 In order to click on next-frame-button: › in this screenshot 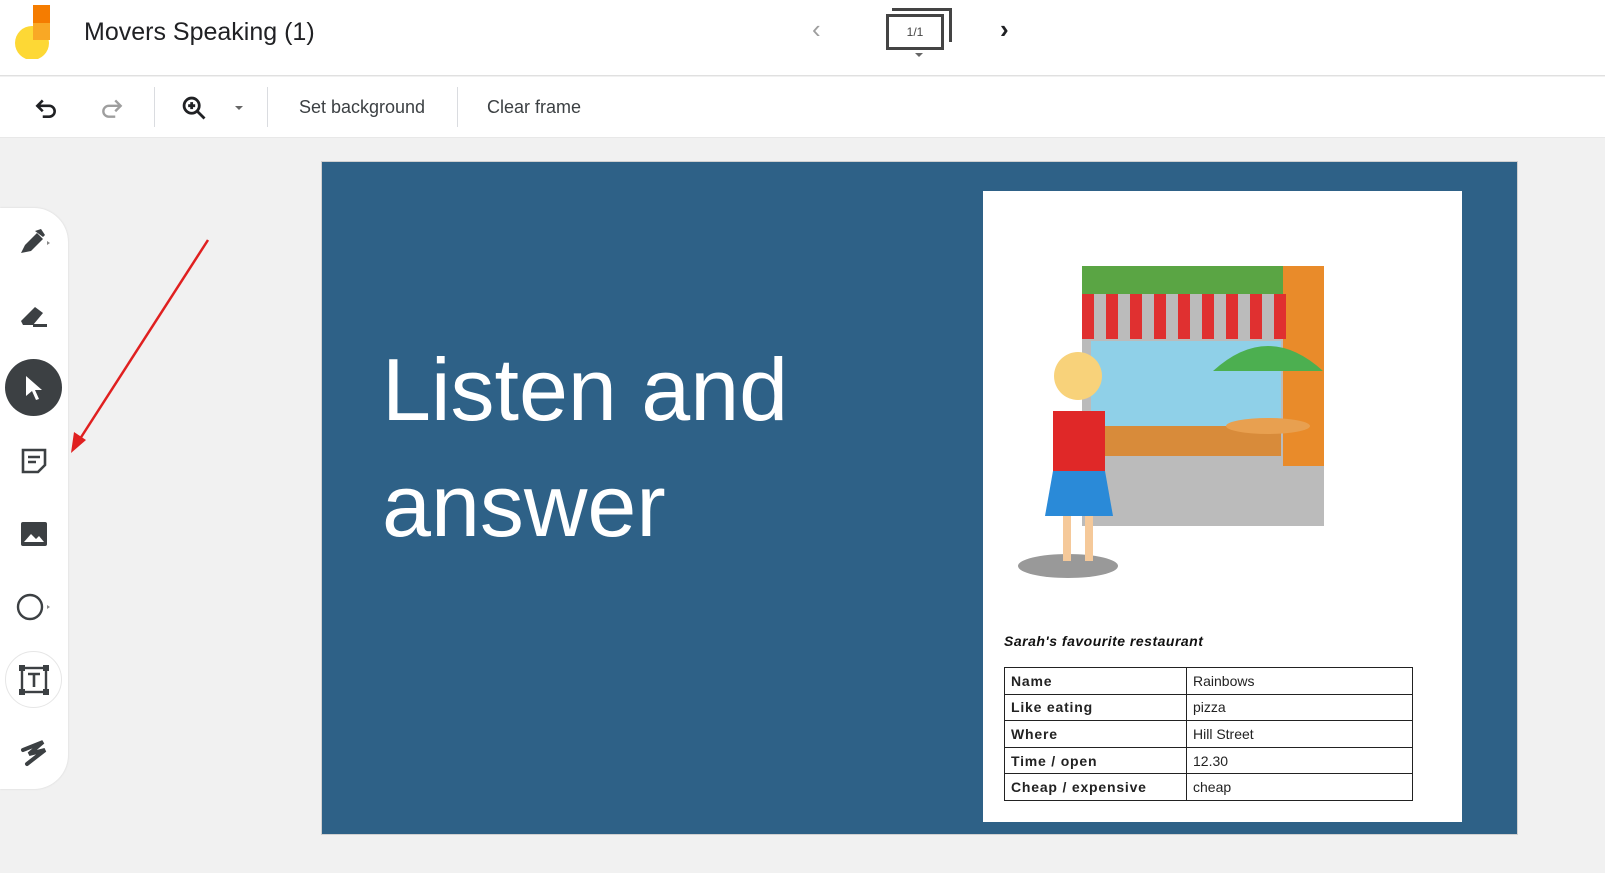, I will do `click(1004, 29)`.